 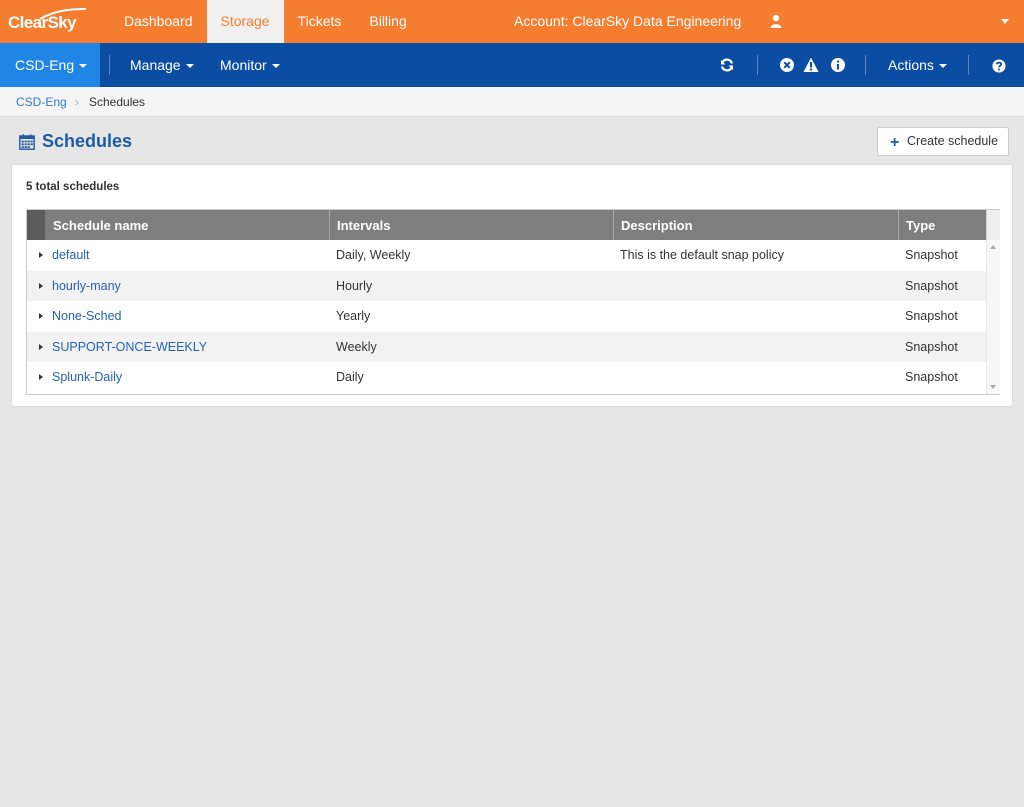 I want to click on help-icon, so click(x=999, y=66).